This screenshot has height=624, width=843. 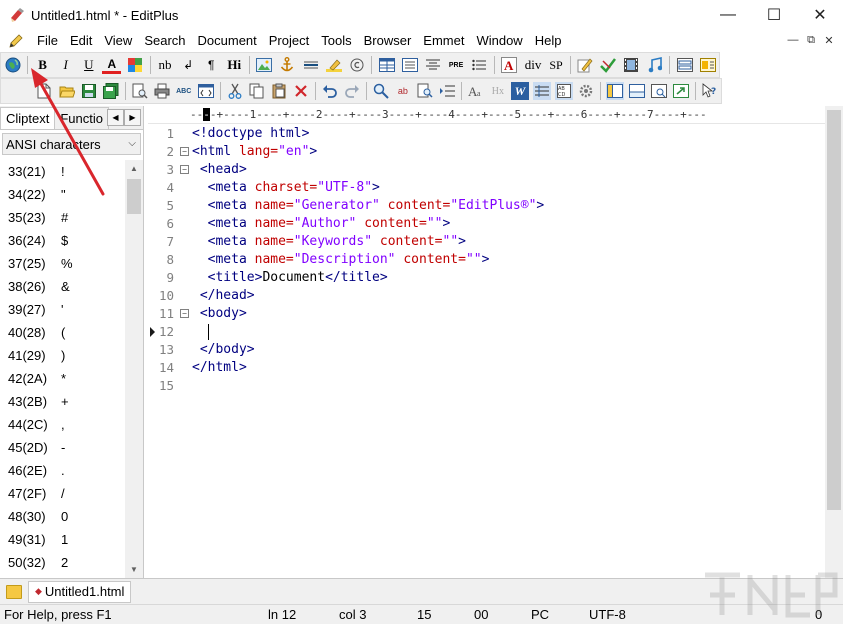 I want to click on audio-button, so click(x=654, y=65).